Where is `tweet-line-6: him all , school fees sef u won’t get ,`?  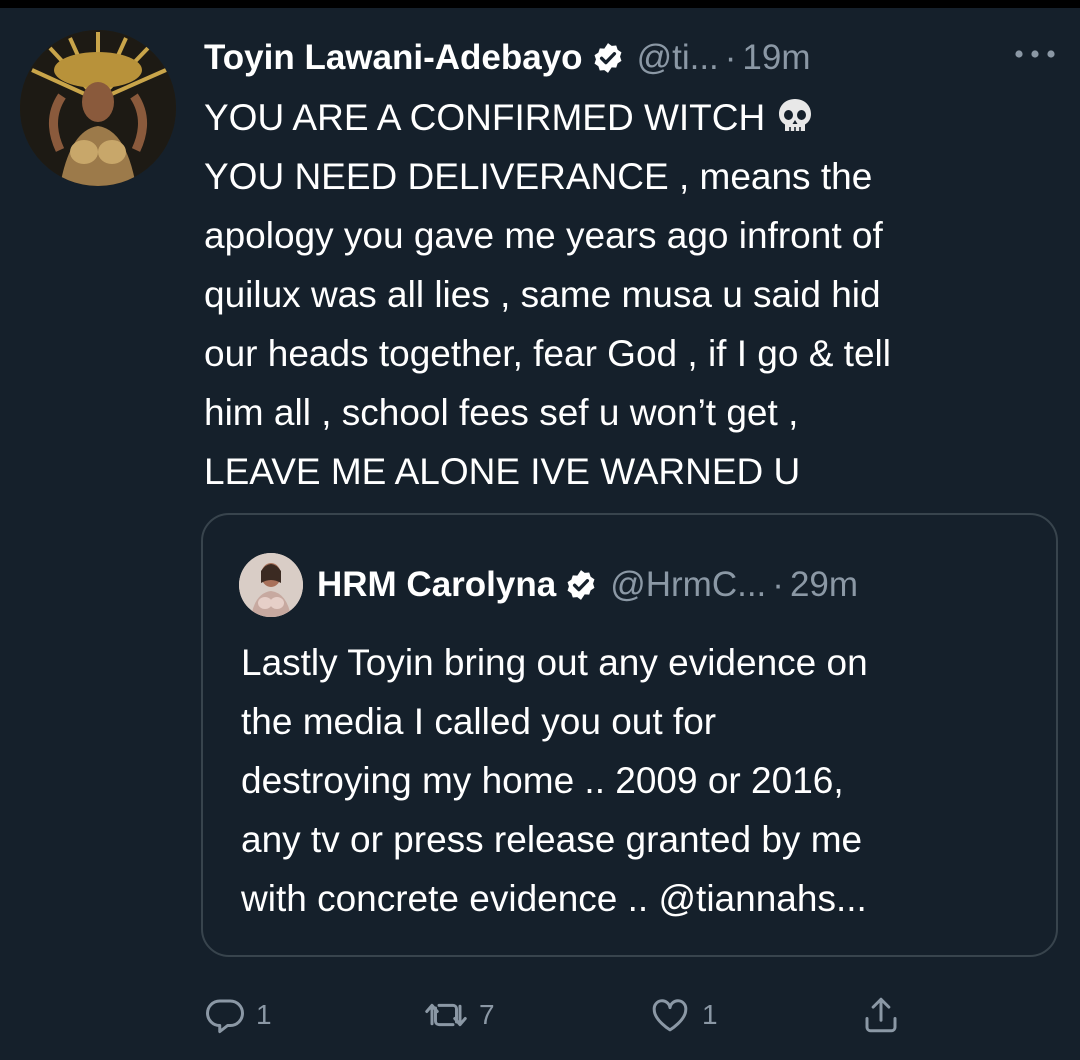
tweet-line-6: him all , school fees sef u won’t get , is located at coordinates (501, 412).